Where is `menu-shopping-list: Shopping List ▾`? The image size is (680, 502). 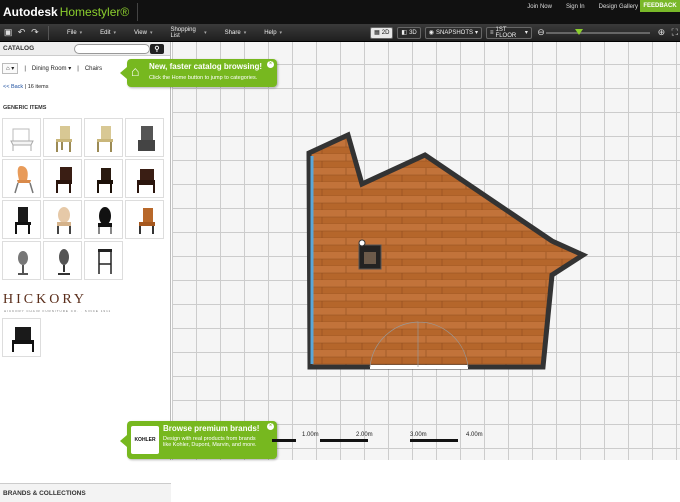 menu-shopping-list: Shopping List ▾ is located at coordinates (188, 33).